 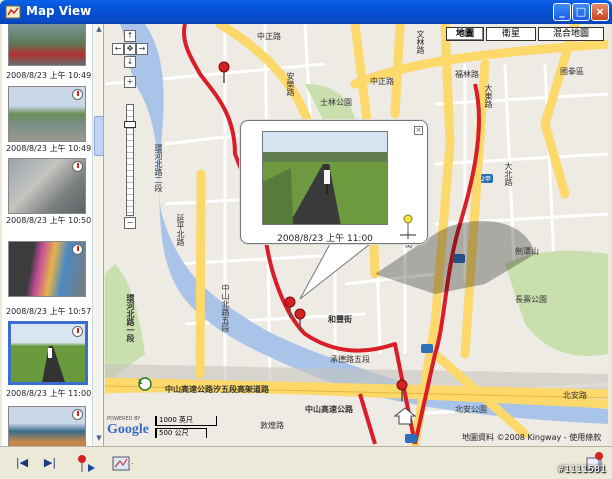 What do you see at coordinates (130, 223) in the screenshot?
I see `zoom-out-icon: −` at bounding box center [130, 223].